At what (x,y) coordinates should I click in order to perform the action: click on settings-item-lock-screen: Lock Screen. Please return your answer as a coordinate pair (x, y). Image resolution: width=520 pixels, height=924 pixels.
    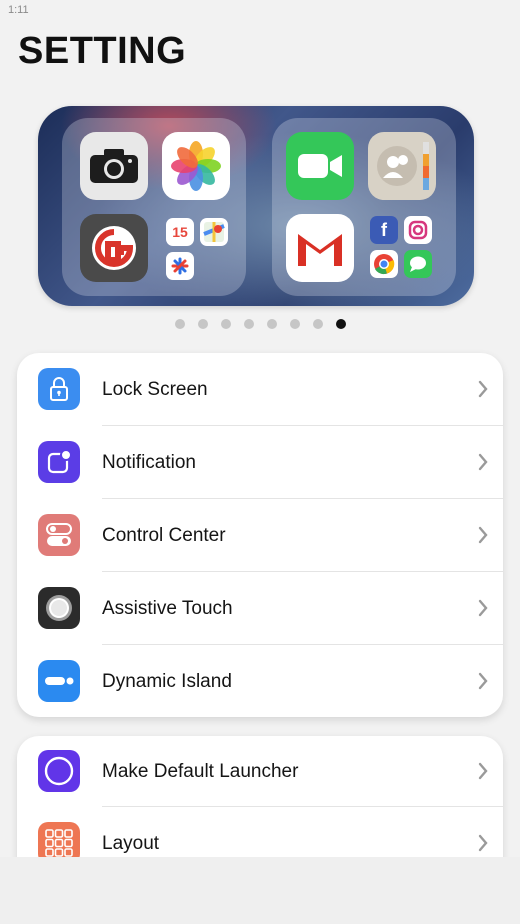
    Looking at the image, I should click on (260, 389).